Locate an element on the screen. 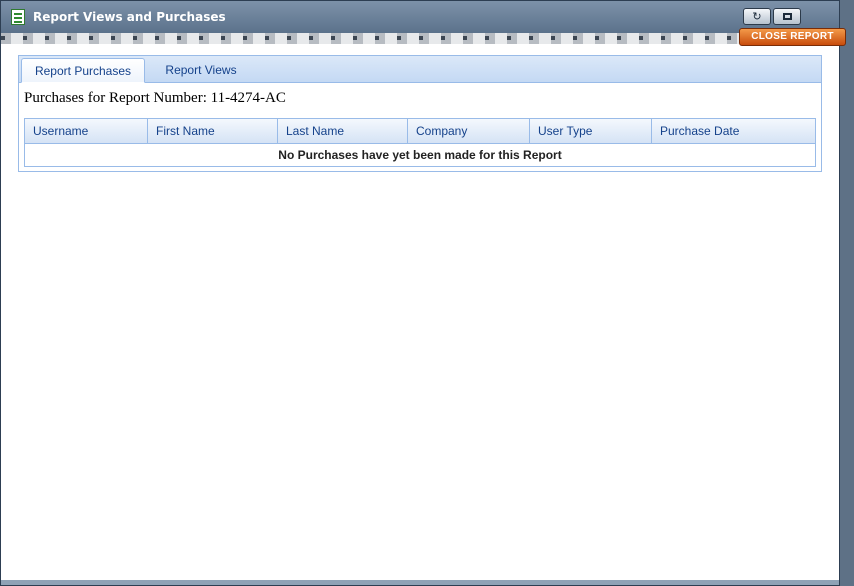 Image resolution: width=854 pixels, height=586 pixels. column-last-name: Last Name is located at coordinates (343, 131).